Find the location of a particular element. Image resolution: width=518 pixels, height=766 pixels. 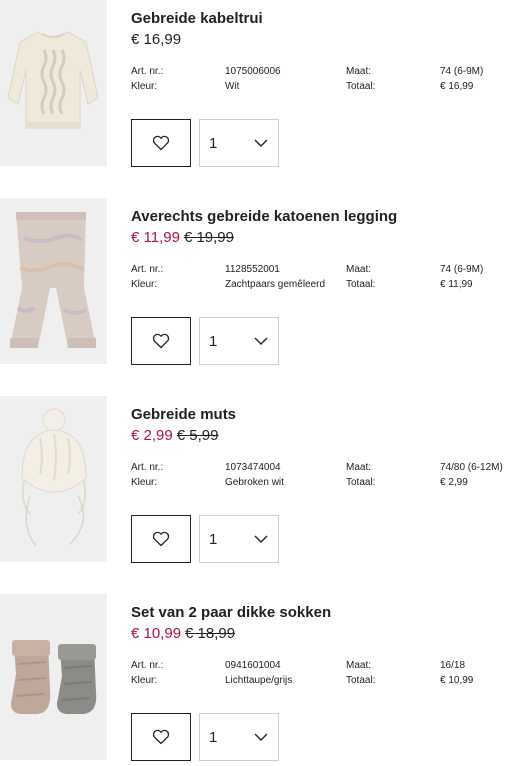

sale-price: € 11,99 is located at coordinates (155, 237).